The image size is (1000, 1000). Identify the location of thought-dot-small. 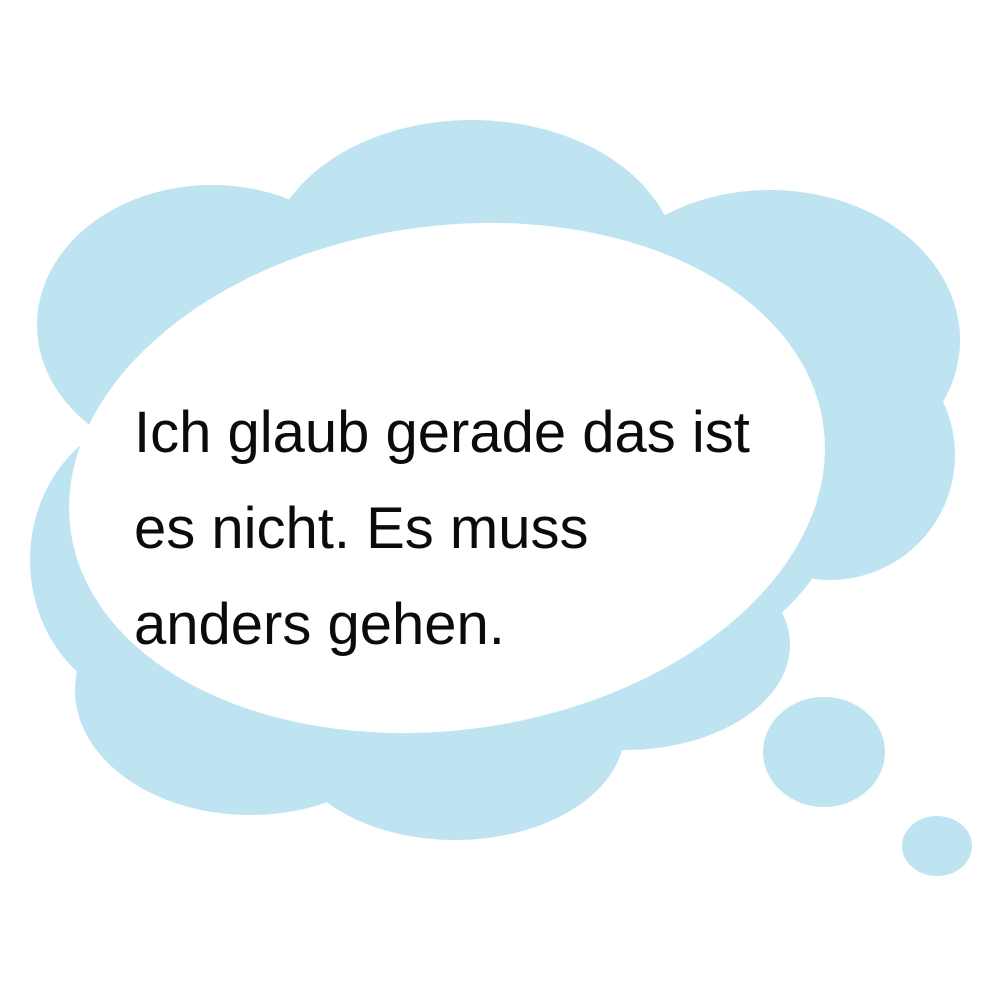
(937, 846).